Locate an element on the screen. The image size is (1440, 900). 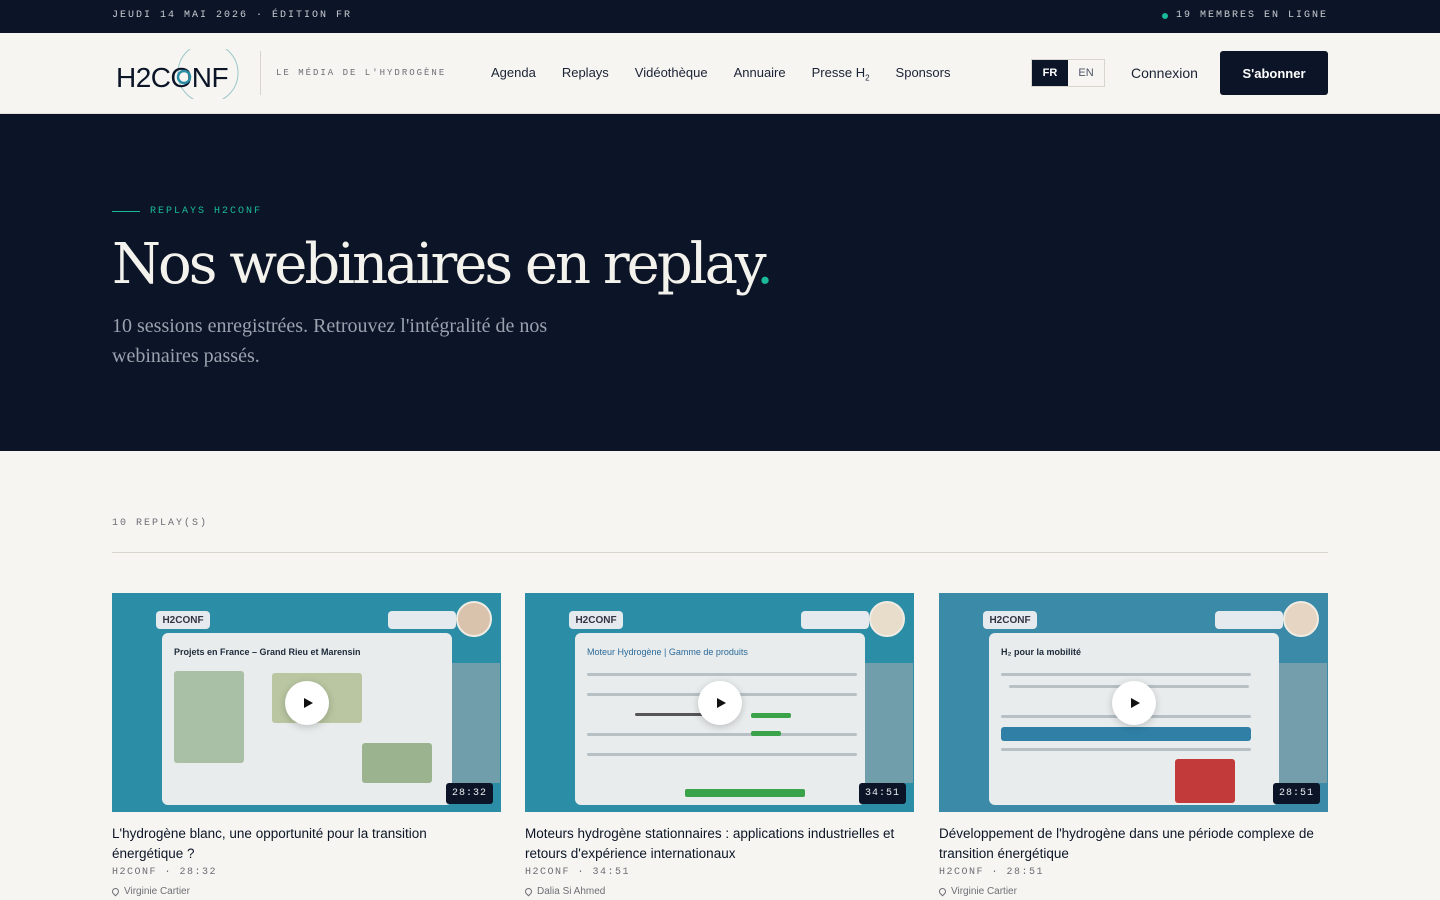
thumb-bar is located at coordinates (670, 714).